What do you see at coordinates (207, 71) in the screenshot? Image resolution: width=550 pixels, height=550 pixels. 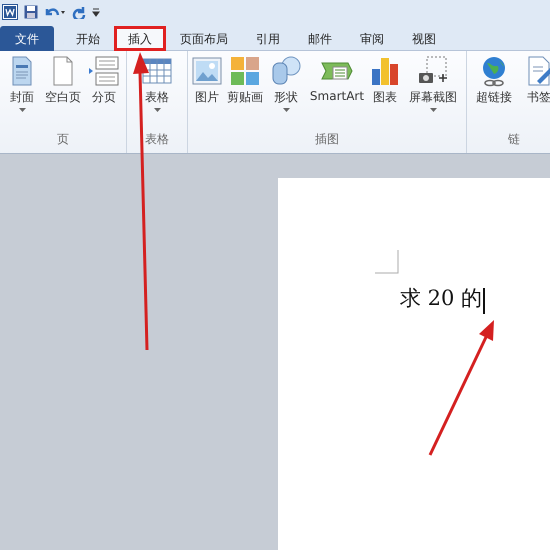 I see `picture-icon` at bounding box center [207, 71].